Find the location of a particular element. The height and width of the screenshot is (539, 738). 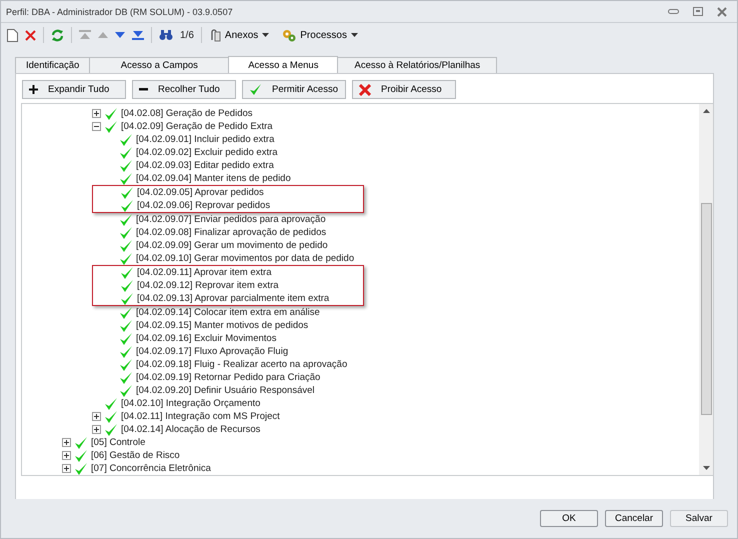

action-button: Proibir Acesso is located at coordinates (404, 89).